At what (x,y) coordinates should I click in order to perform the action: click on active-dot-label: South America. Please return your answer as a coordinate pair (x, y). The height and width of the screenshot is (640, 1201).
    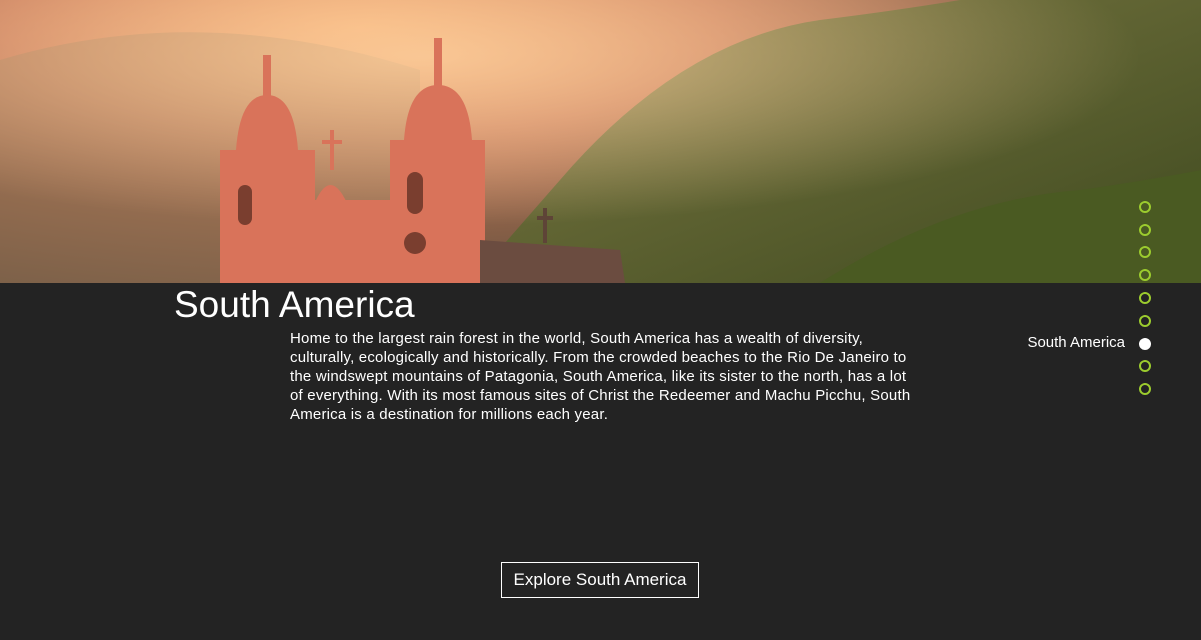
    Looking at the image, I should click on (1076, 342).